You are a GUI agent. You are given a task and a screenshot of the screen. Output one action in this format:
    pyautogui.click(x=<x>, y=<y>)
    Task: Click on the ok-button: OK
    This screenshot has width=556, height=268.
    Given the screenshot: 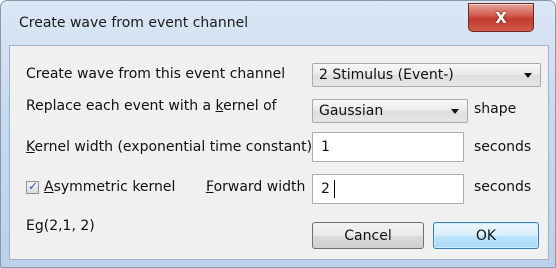 What is the action you would take?
    pyautogui.click(x=486, y=235)
    